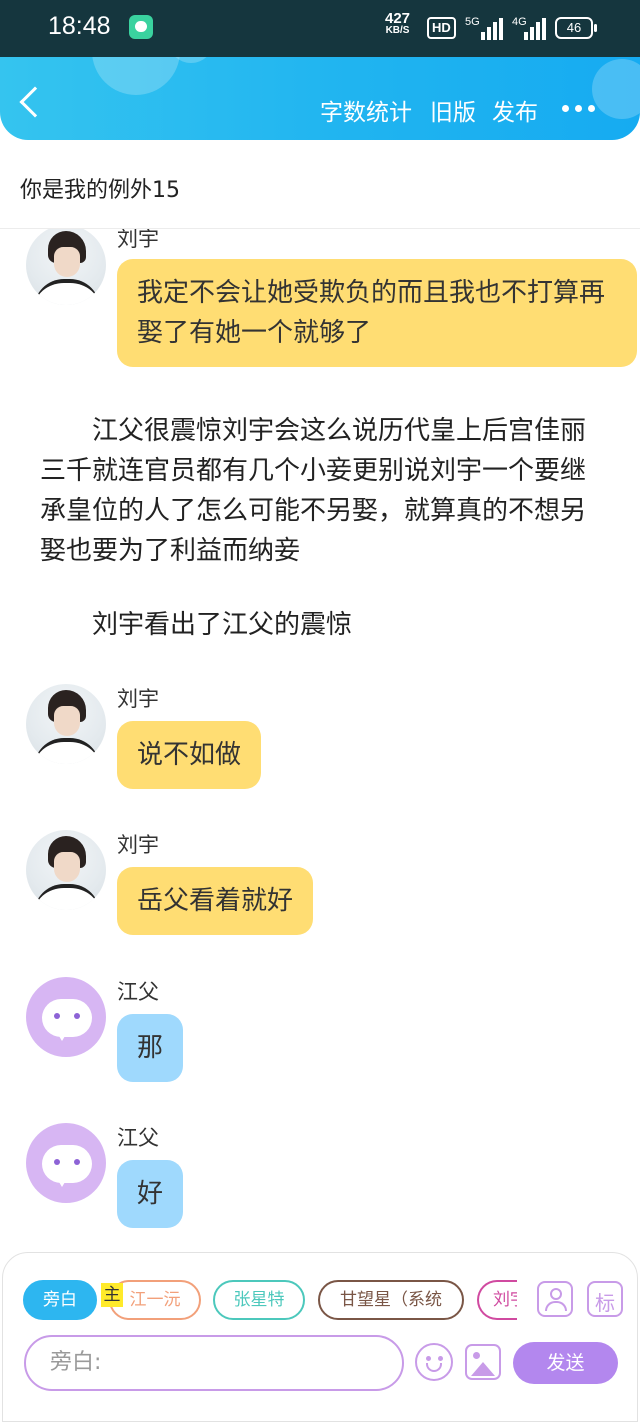  Describe the element at coordinates (579, 109) in the screenshot. I see `more-options-icon` at that location.